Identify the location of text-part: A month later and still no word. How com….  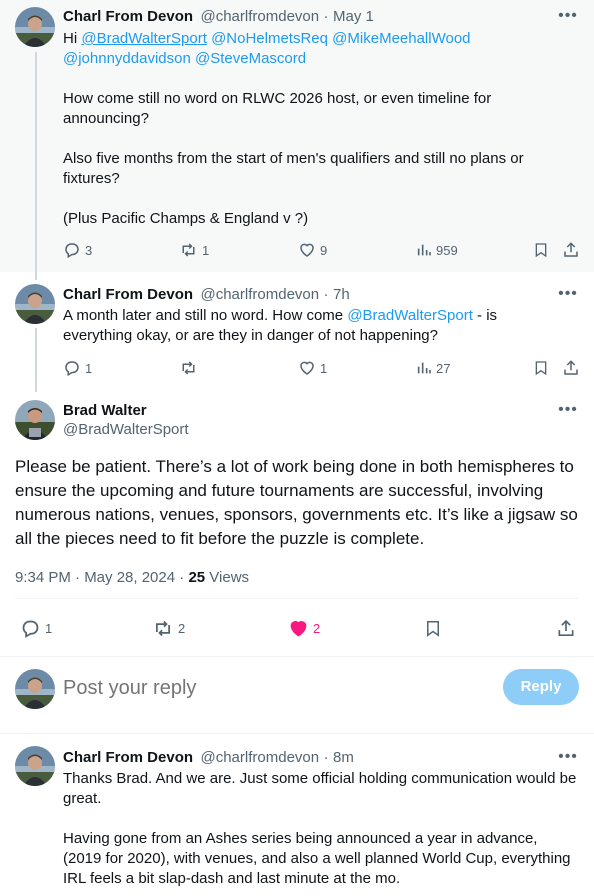
(203, 315).